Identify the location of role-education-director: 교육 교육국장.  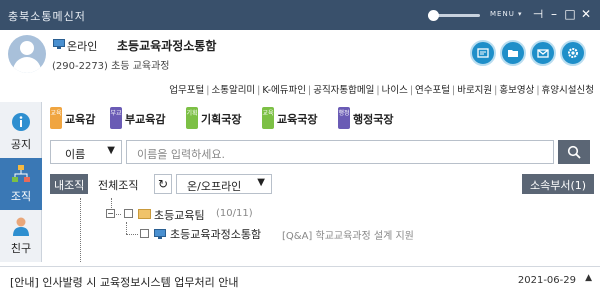
(298, 118).